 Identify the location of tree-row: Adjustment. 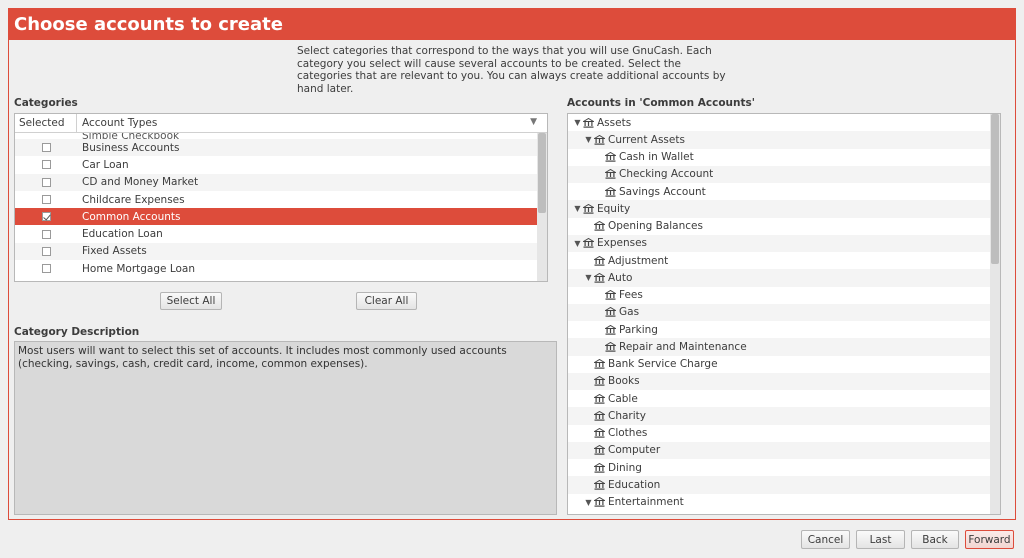
(779, 260).